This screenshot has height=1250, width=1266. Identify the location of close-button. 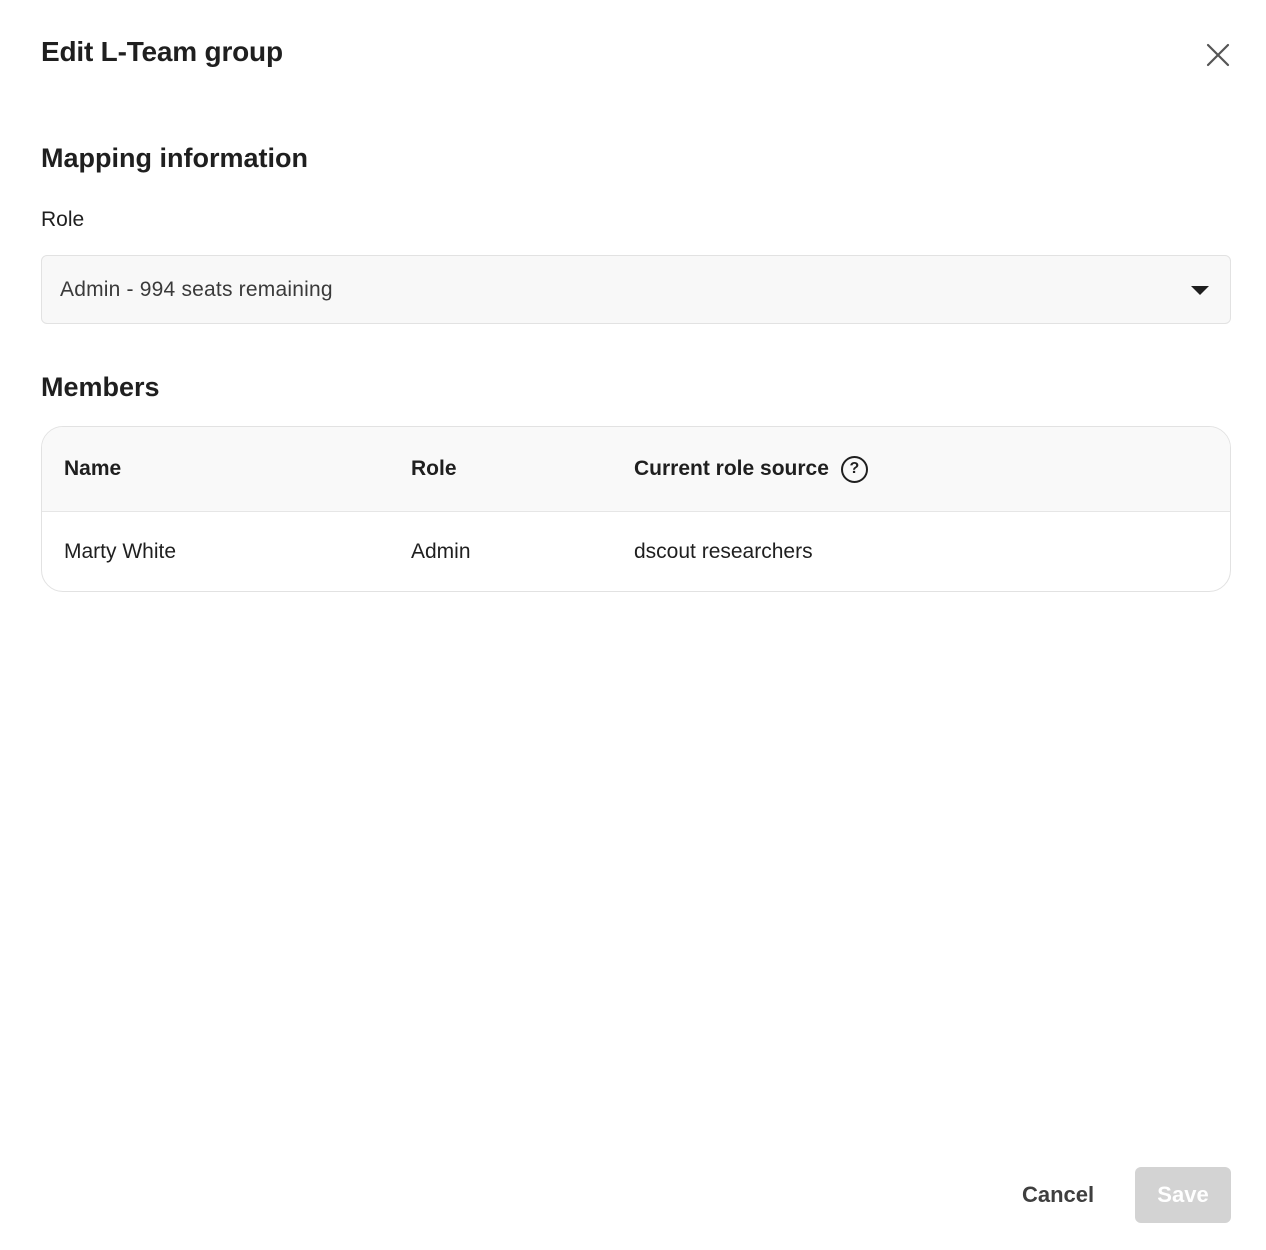
(1218, 55).